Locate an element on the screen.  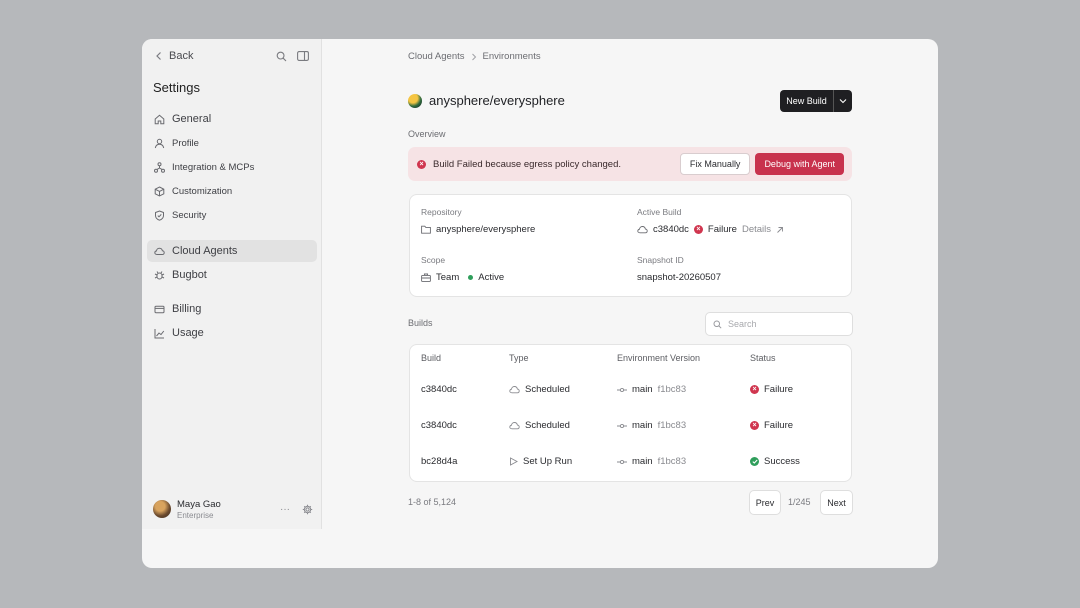
new-build-label: New Build is located at coordinates (807, 101).